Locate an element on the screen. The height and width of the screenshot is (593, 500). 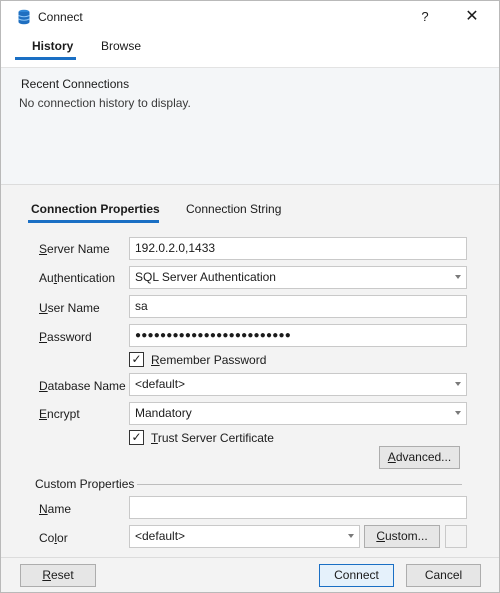
cancel-button: Cancel is located at coordinates (443, 575).